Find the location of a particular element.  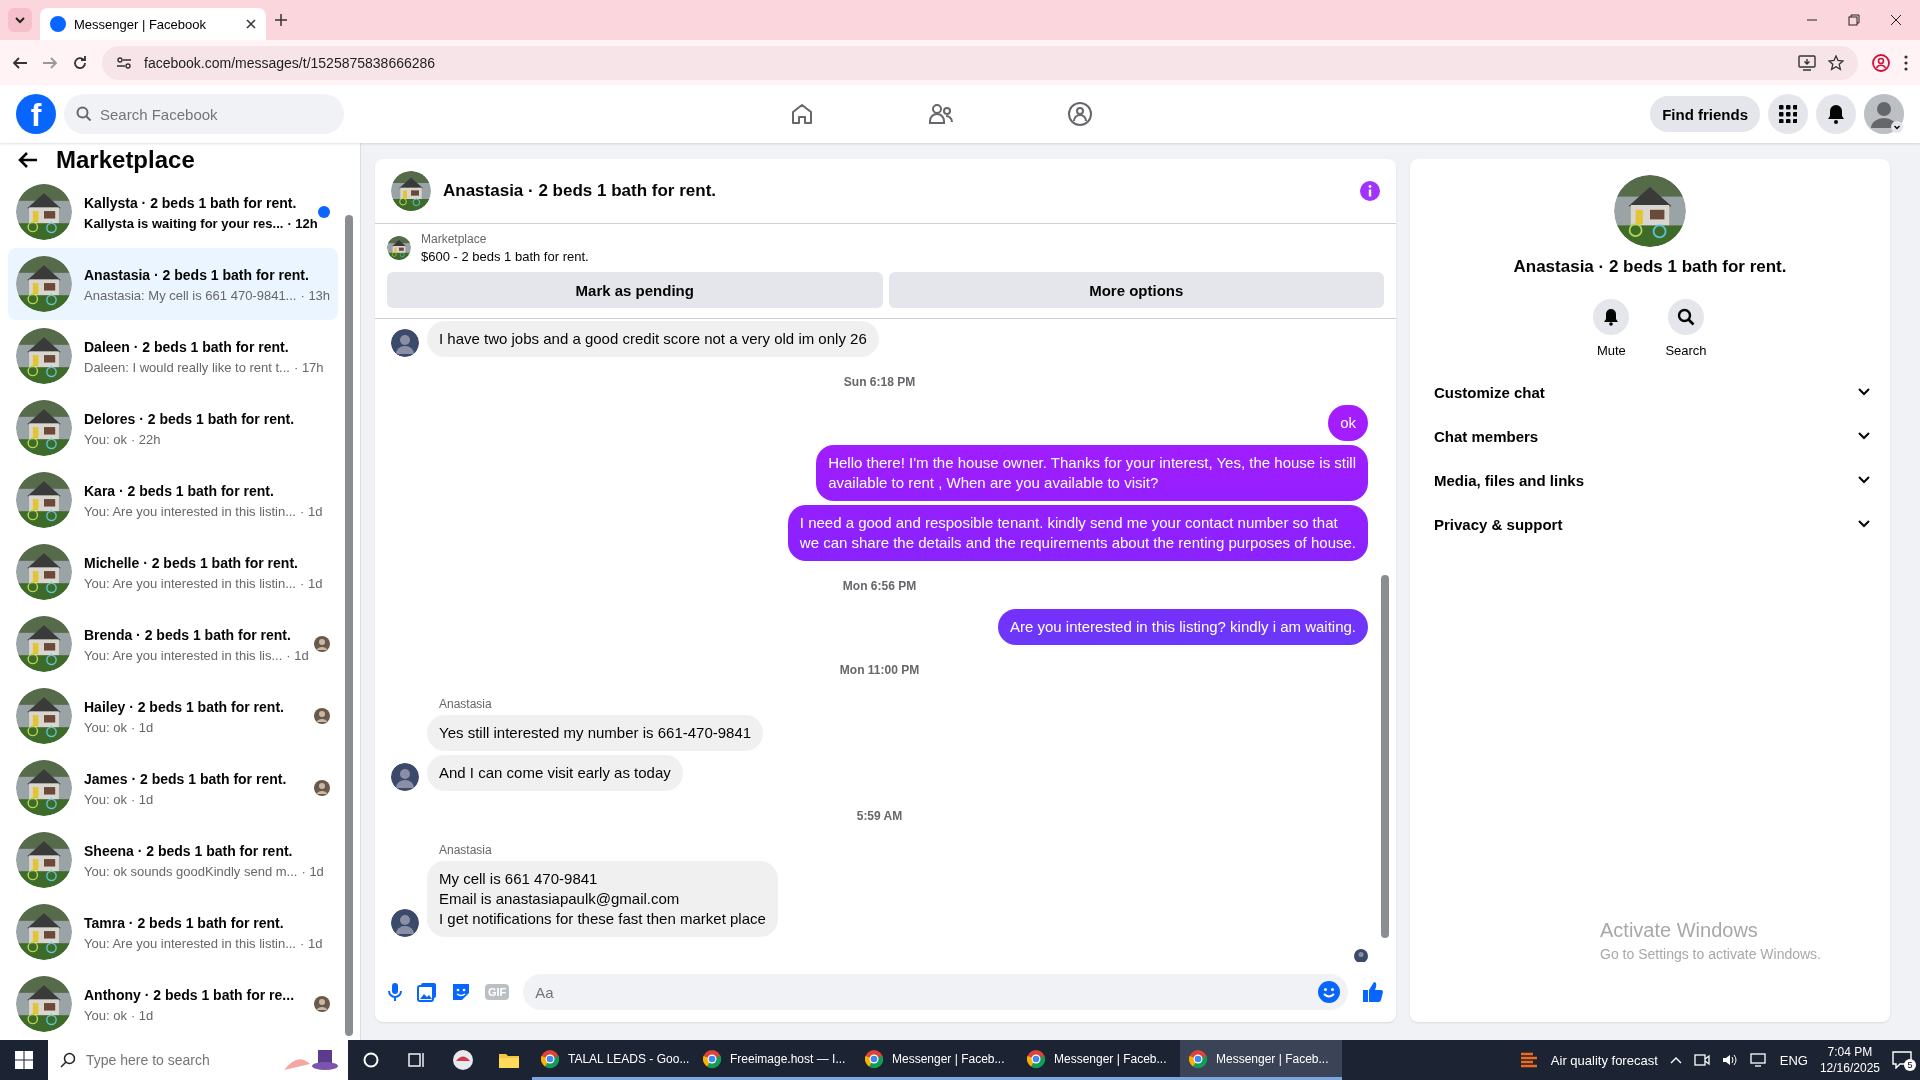

seen-avatar-icon is located at coordinates (1361, 955).